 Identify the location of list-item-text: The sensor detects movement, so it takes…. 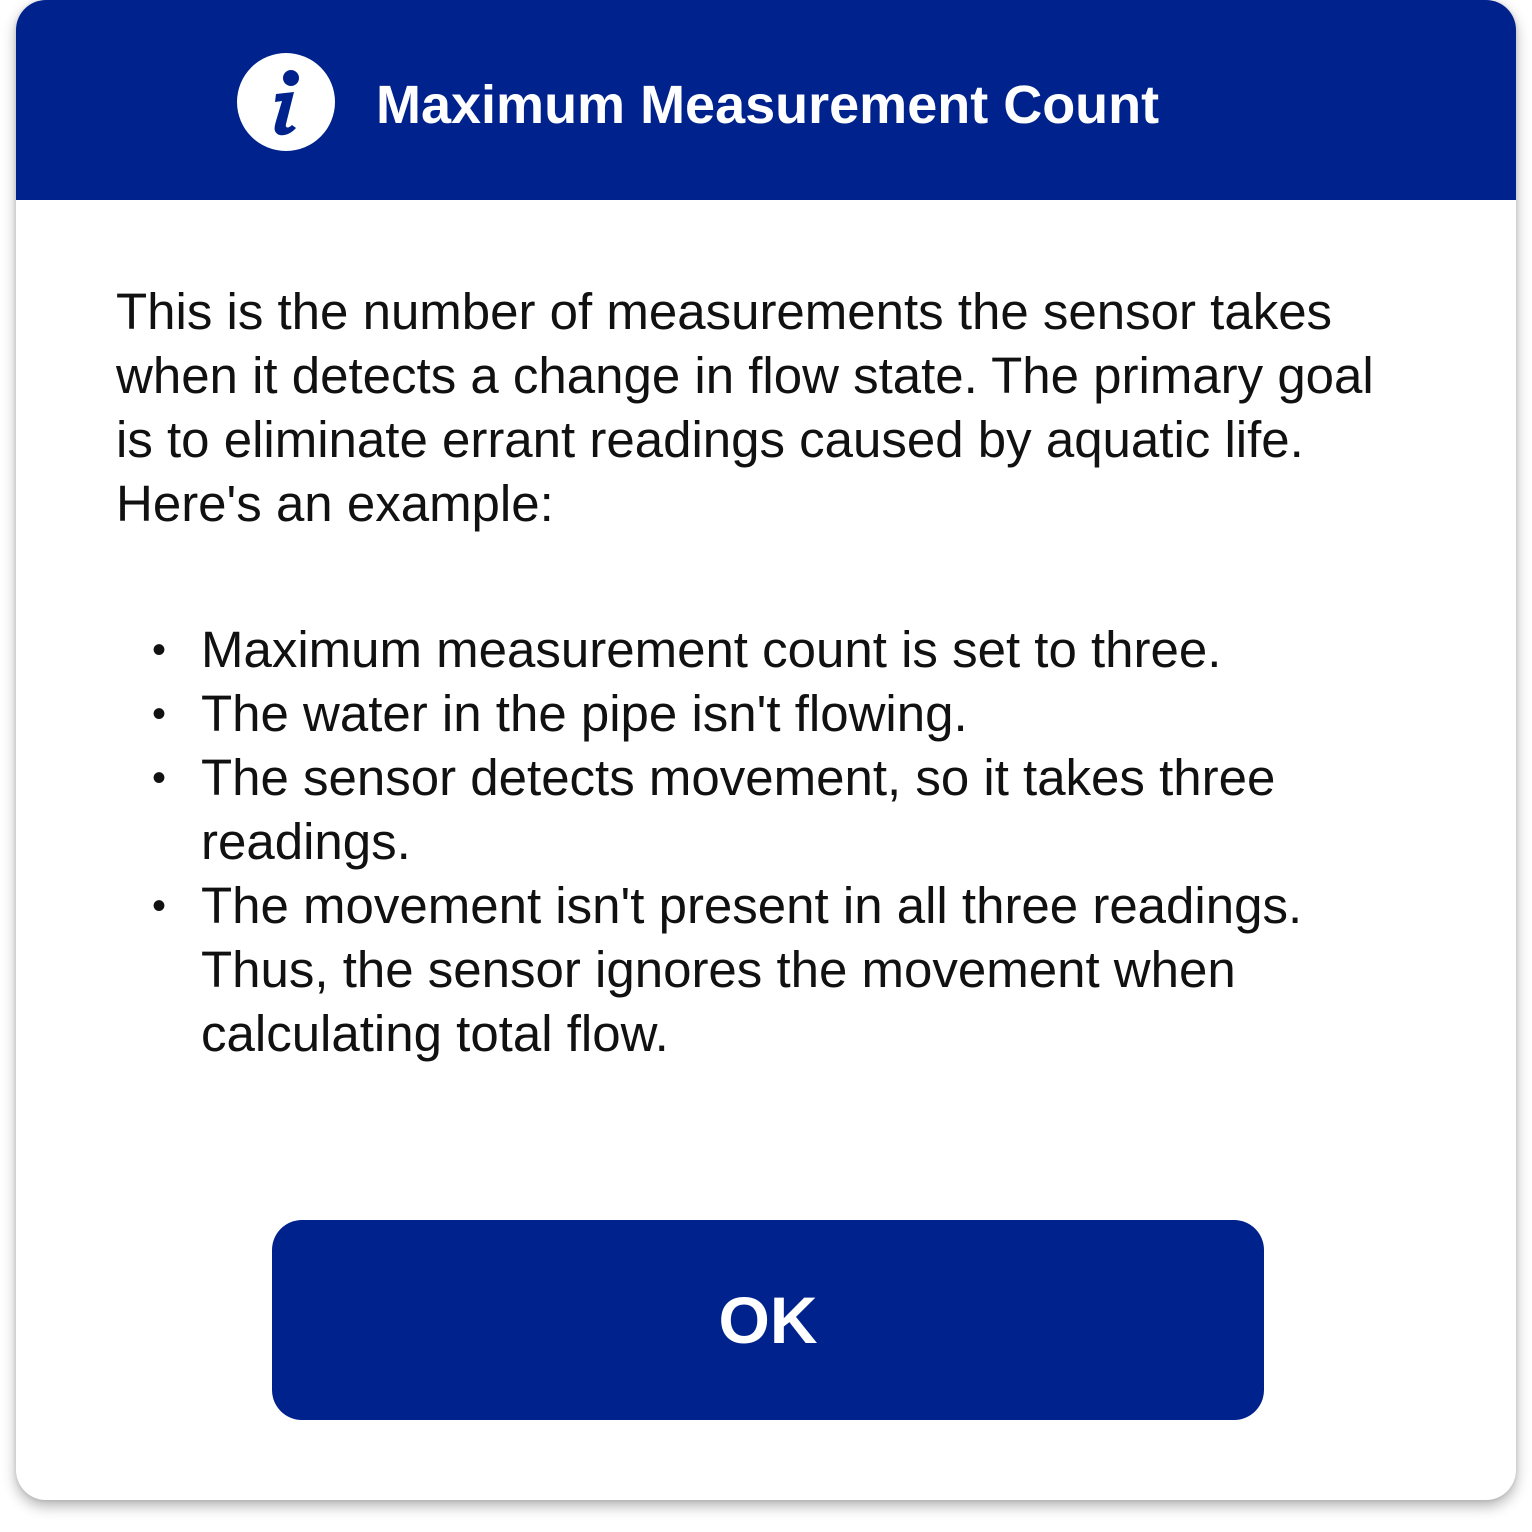
(738, 809).